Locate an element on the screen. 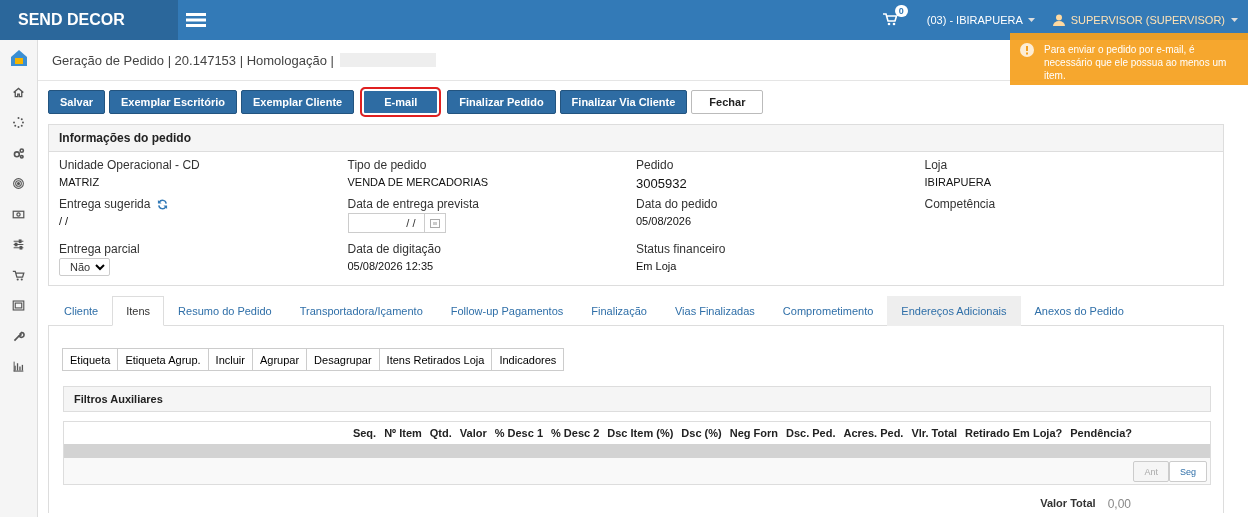  action-button: E-mail is located at coordinates (401, 102).